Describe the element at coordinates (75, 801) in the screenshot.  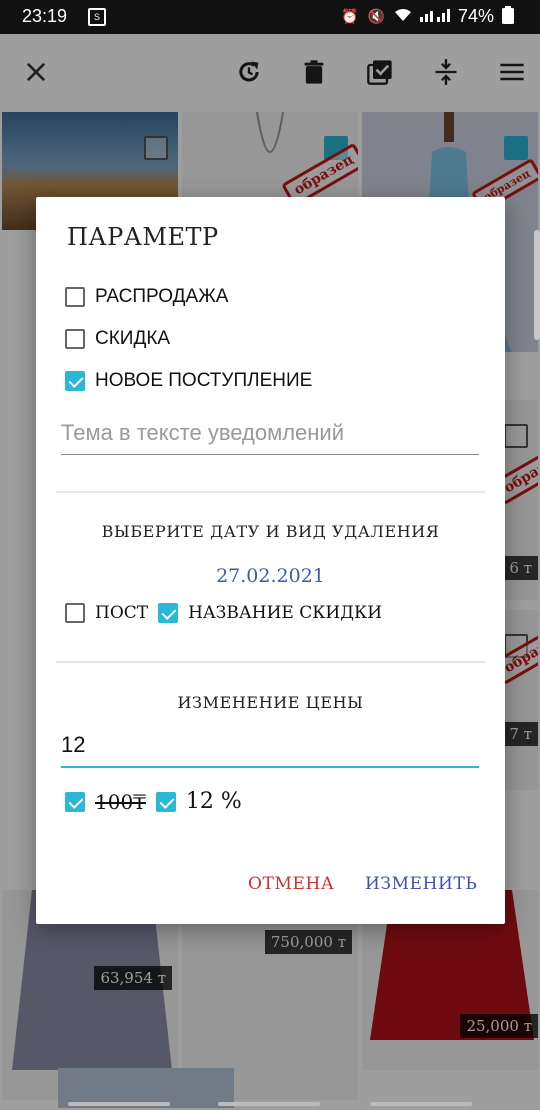
I see `old-price-checkbox` at that location.